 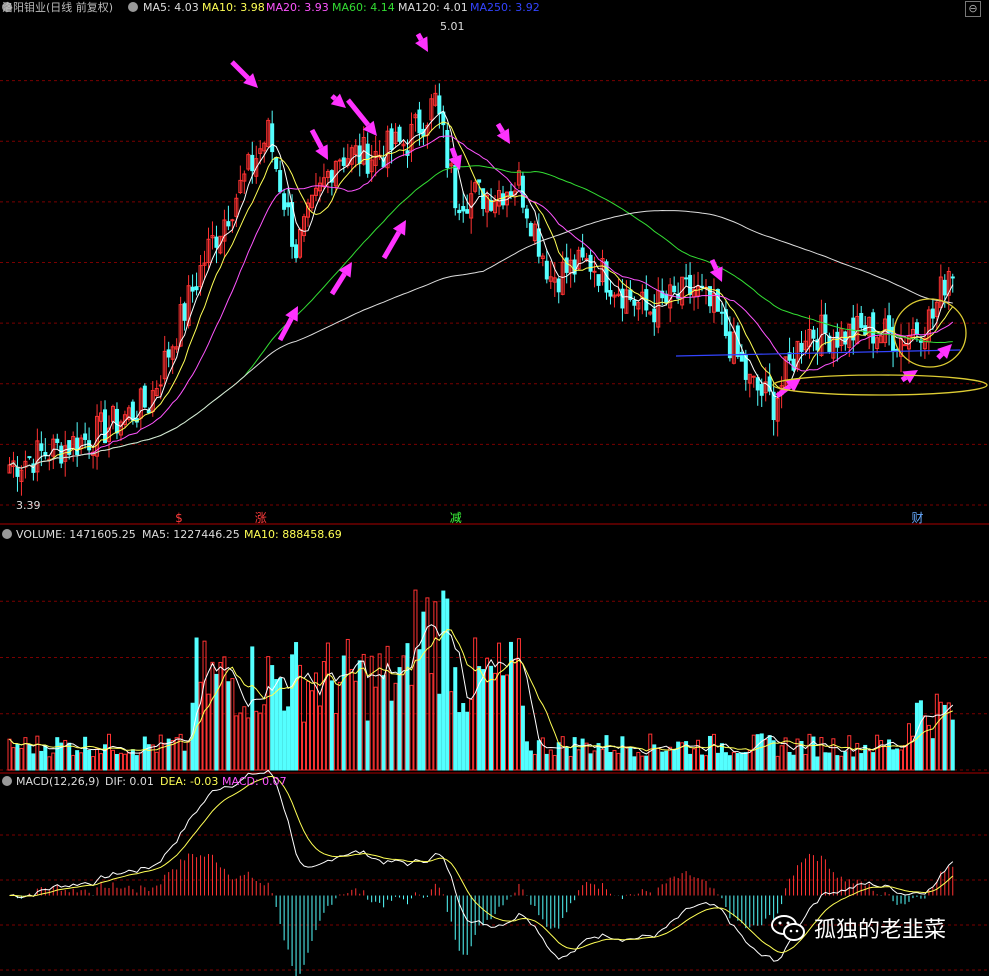 I want to click on ma20-label: MA20: 3.93, so click(x=297, y=7).